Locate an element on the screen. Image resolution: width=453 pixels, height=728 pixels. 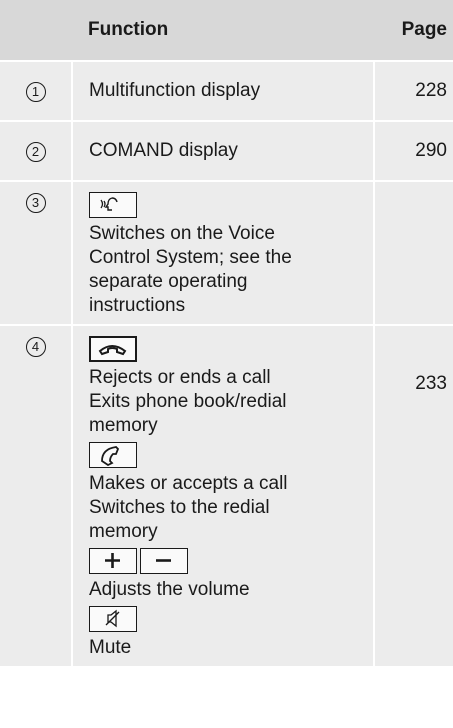
voice-control-key-icon is located at coordinates (113, 205).